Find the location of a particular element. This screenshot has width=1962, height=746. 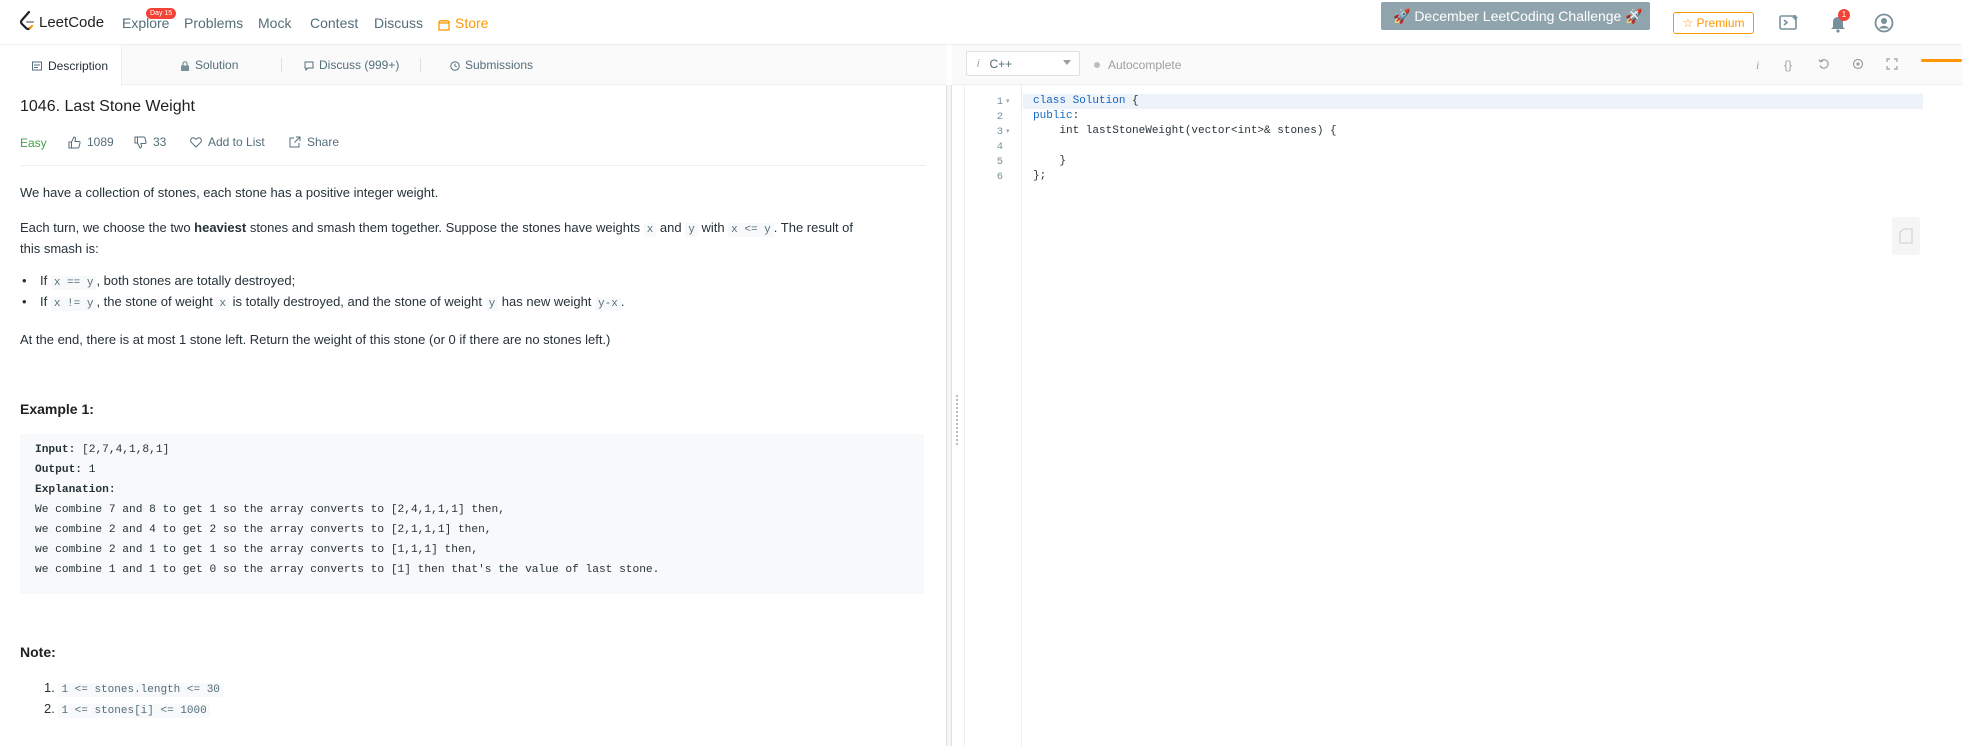

add-to-list-button: Add to List is located at coordinates (227, 142).